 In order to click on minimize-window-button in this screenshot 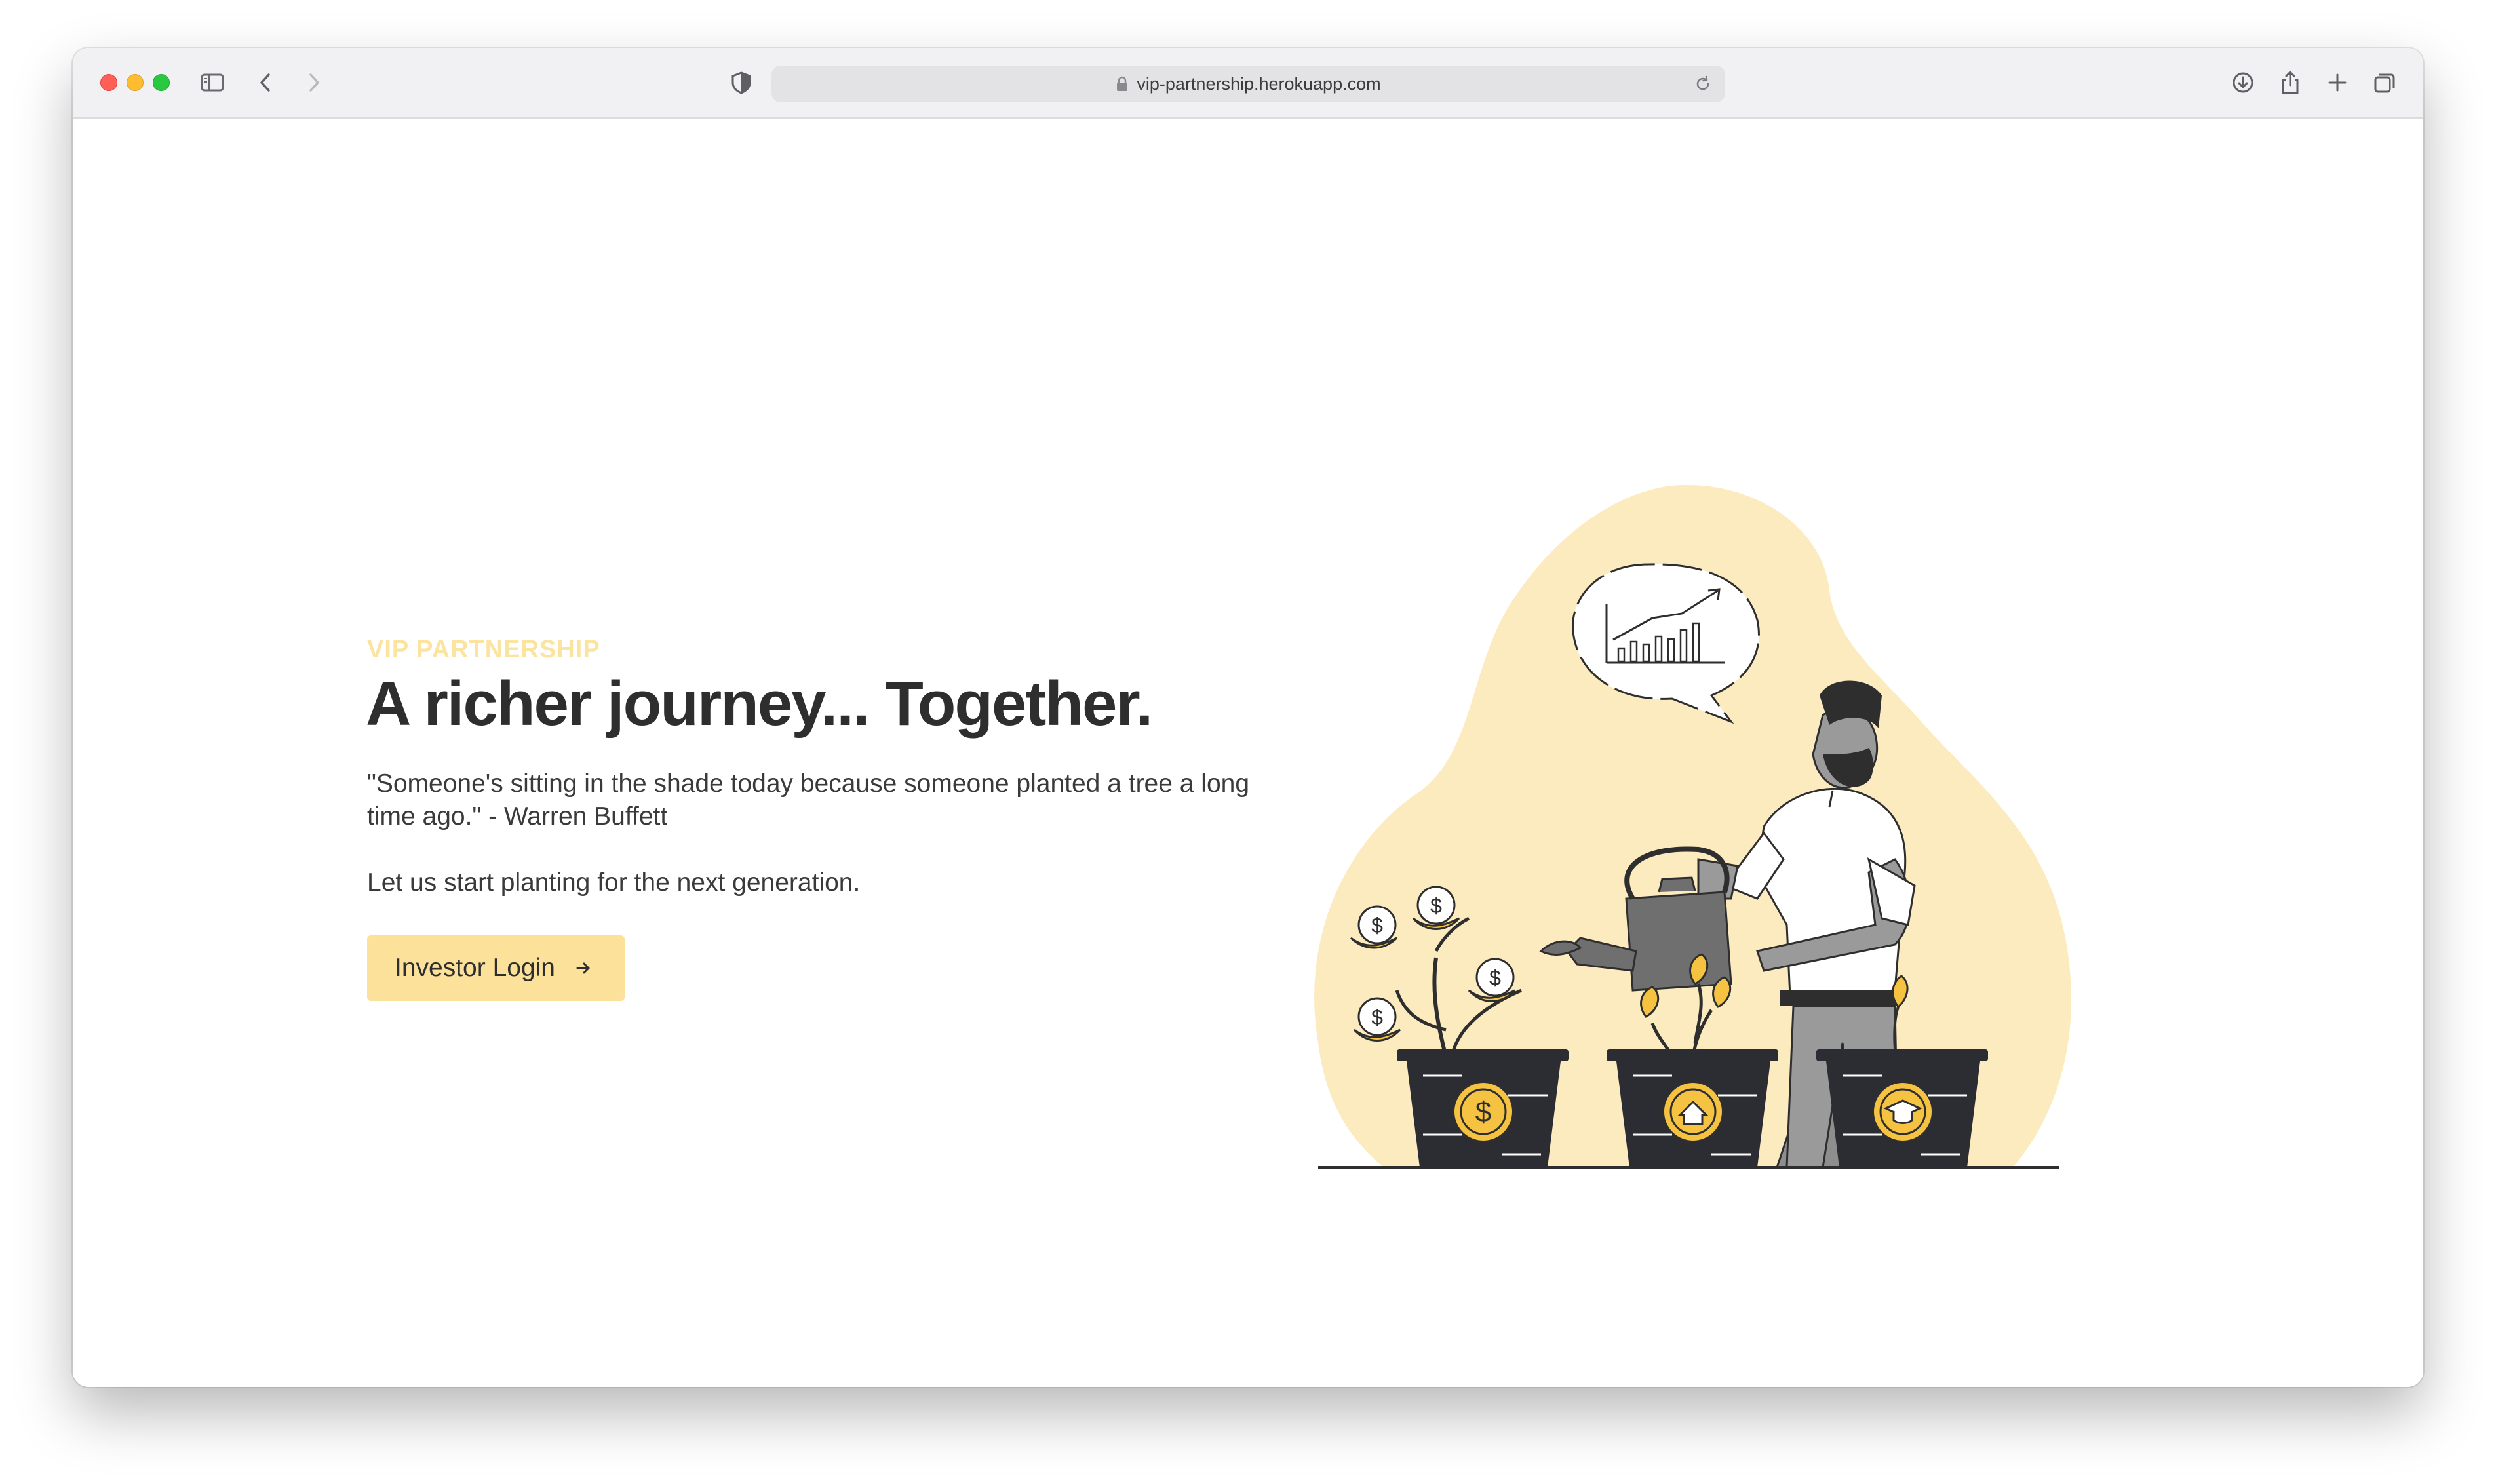, I will do `click(135, 82)`.